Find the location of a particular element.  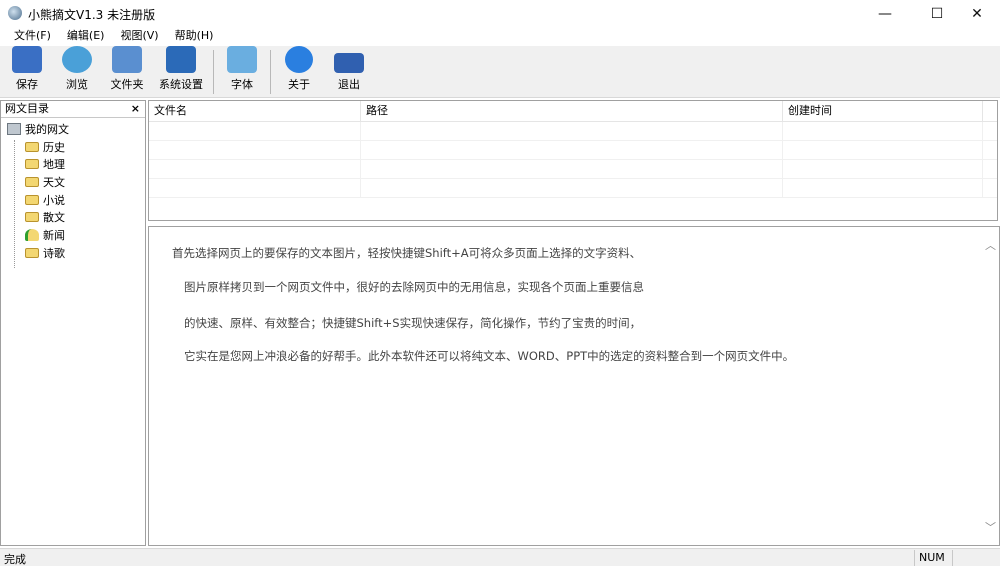

root-folder-icon is located at coordinates (14, 128).